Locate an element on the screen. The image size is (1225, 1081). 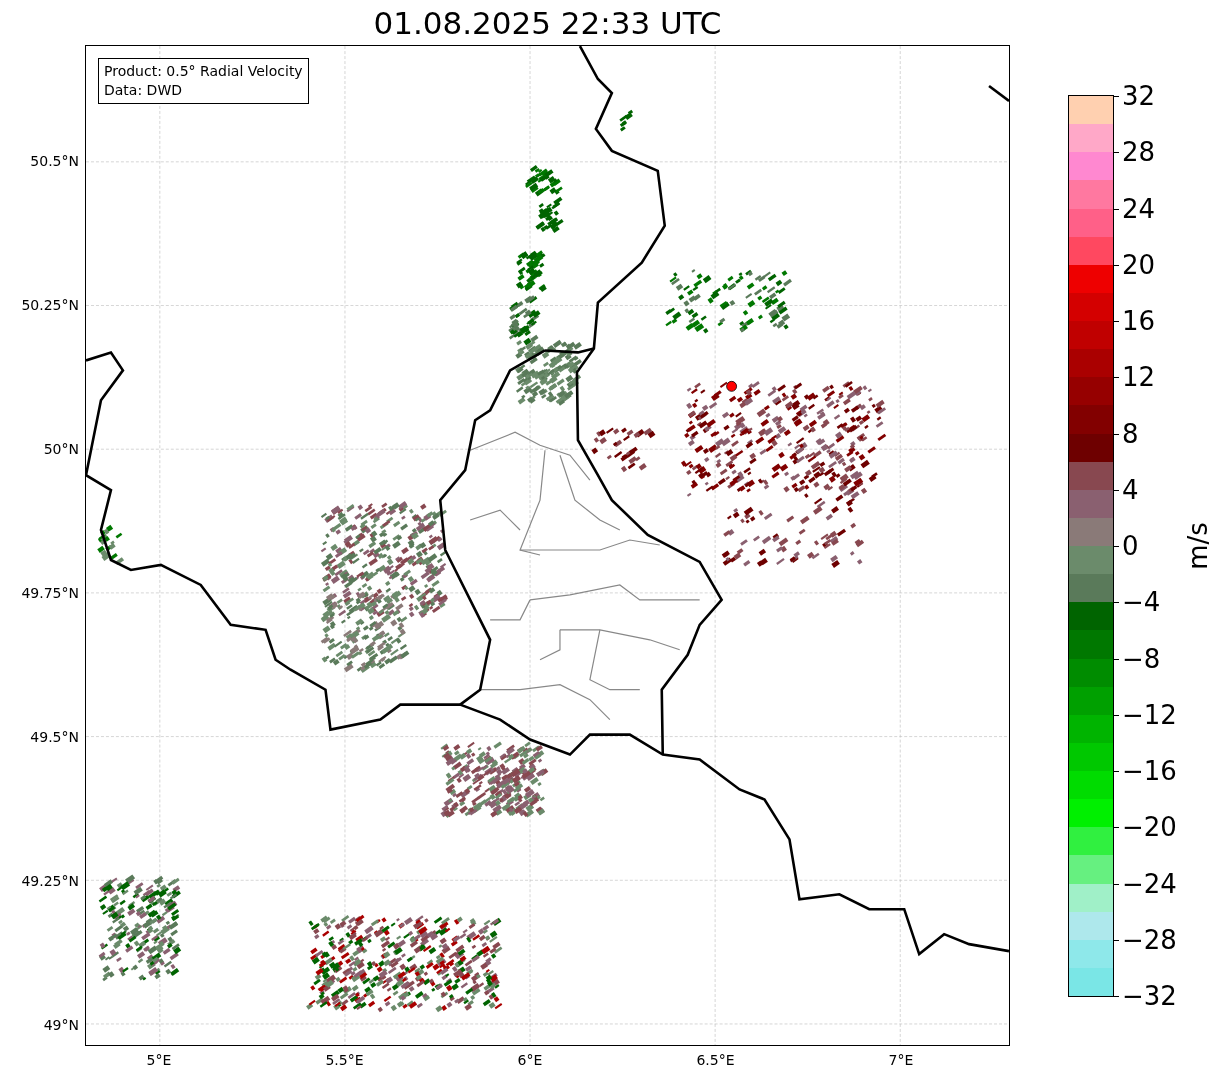
colorbar-tick-label: −16 is located at coordinates (1149, 771).